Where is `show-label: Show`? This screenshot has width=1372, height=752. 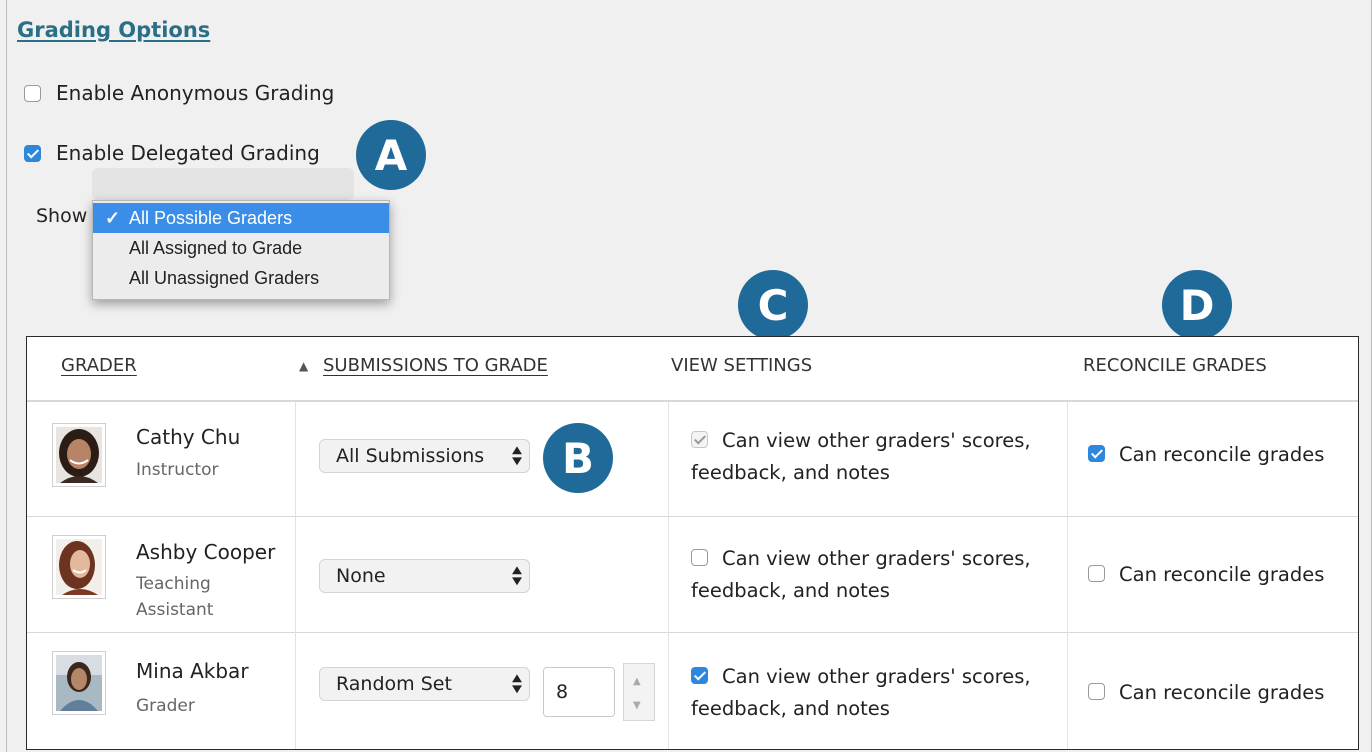 show-label: Show is located at coordinates (62, 216).